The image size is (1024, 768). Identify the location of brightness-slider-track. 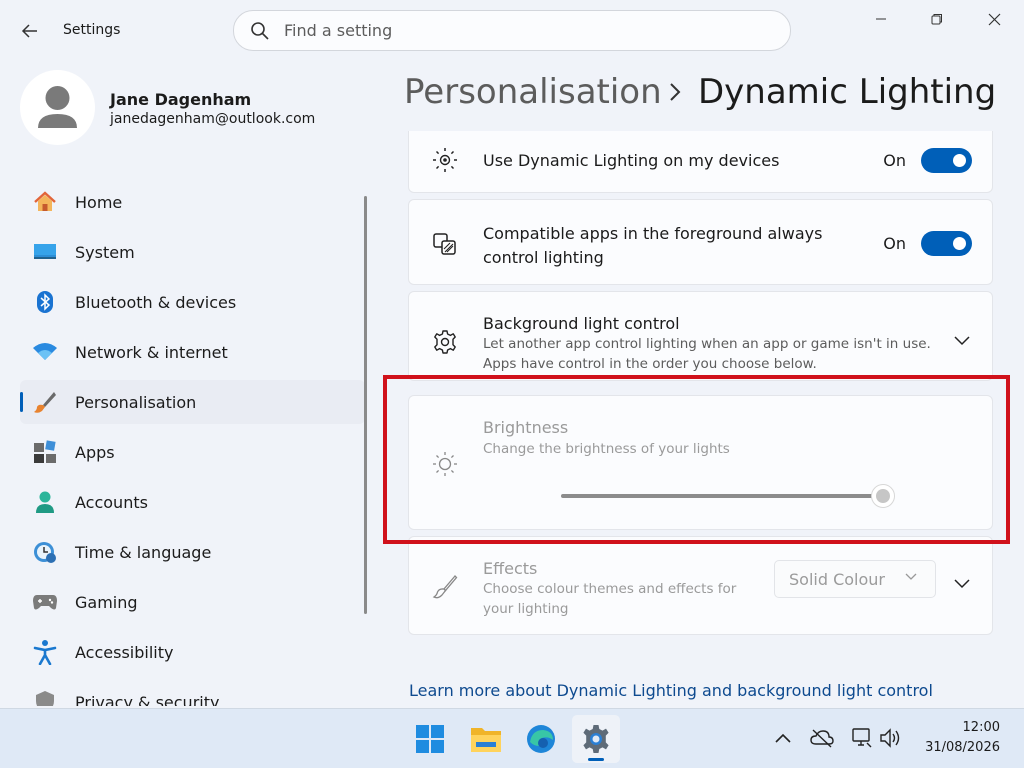
(721, 496).